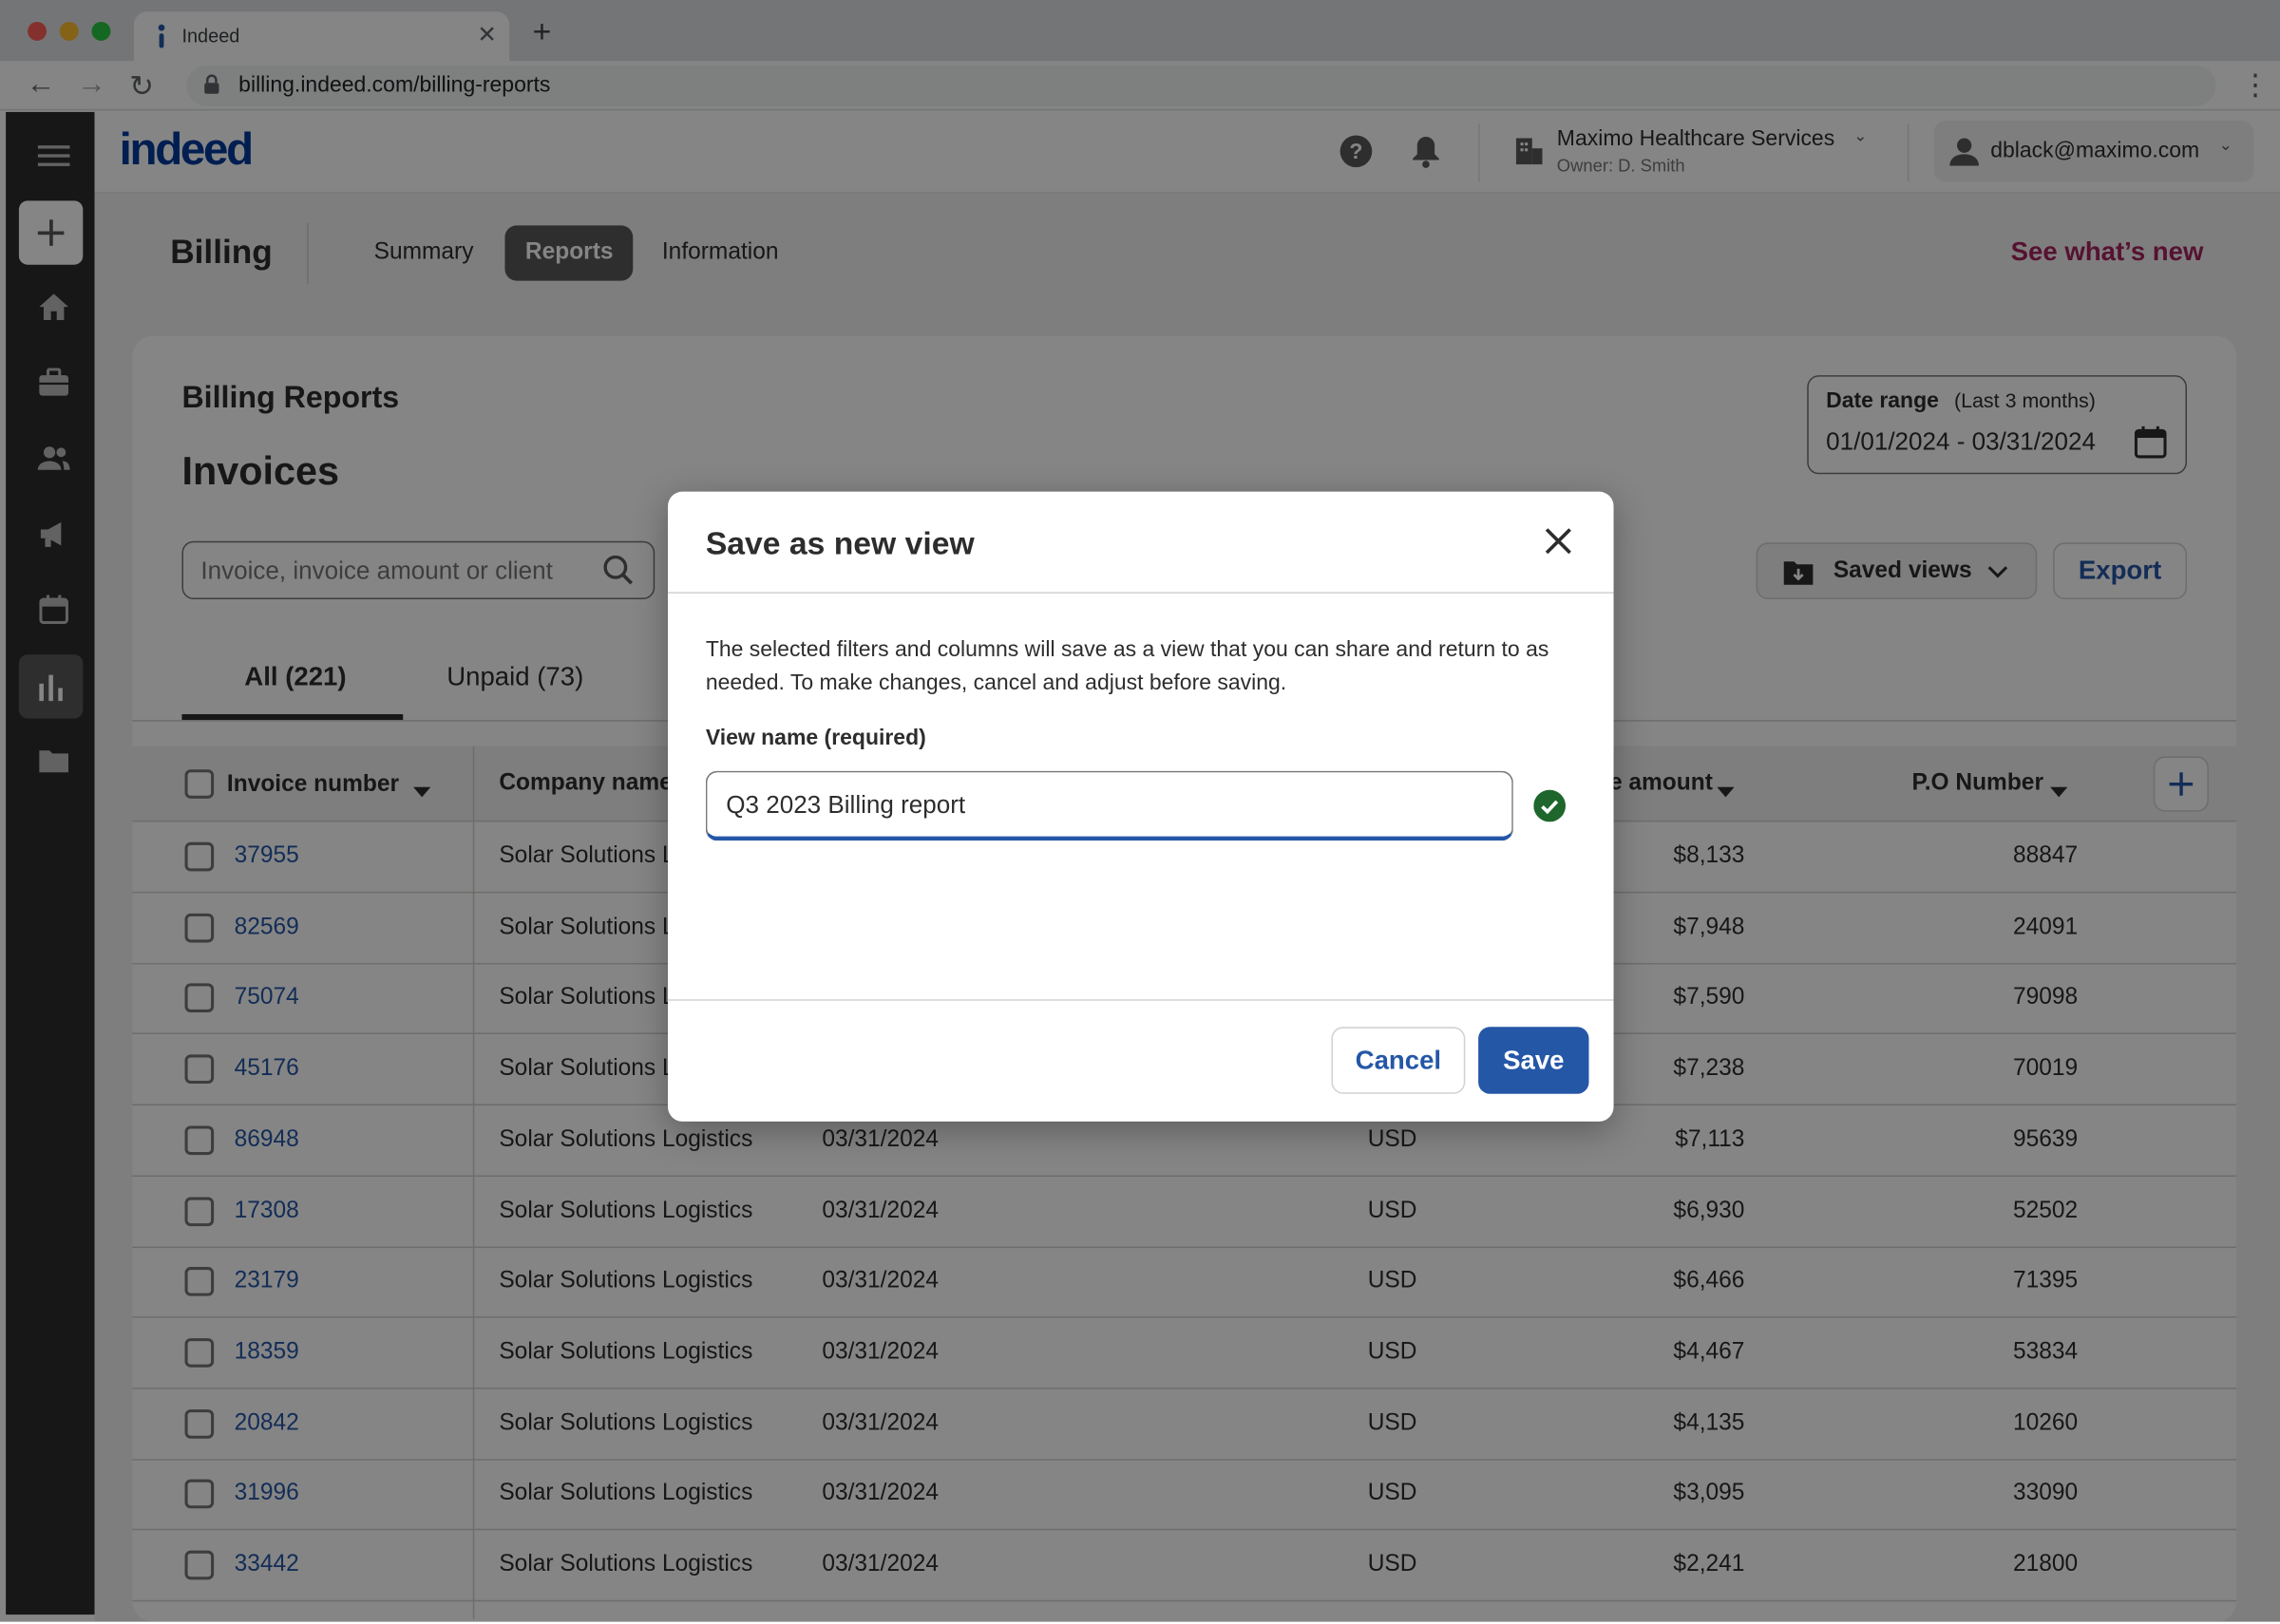  Describe the element at coordinates (1141, 593) in the screenshot. I see `modal-header-divider` at that location.